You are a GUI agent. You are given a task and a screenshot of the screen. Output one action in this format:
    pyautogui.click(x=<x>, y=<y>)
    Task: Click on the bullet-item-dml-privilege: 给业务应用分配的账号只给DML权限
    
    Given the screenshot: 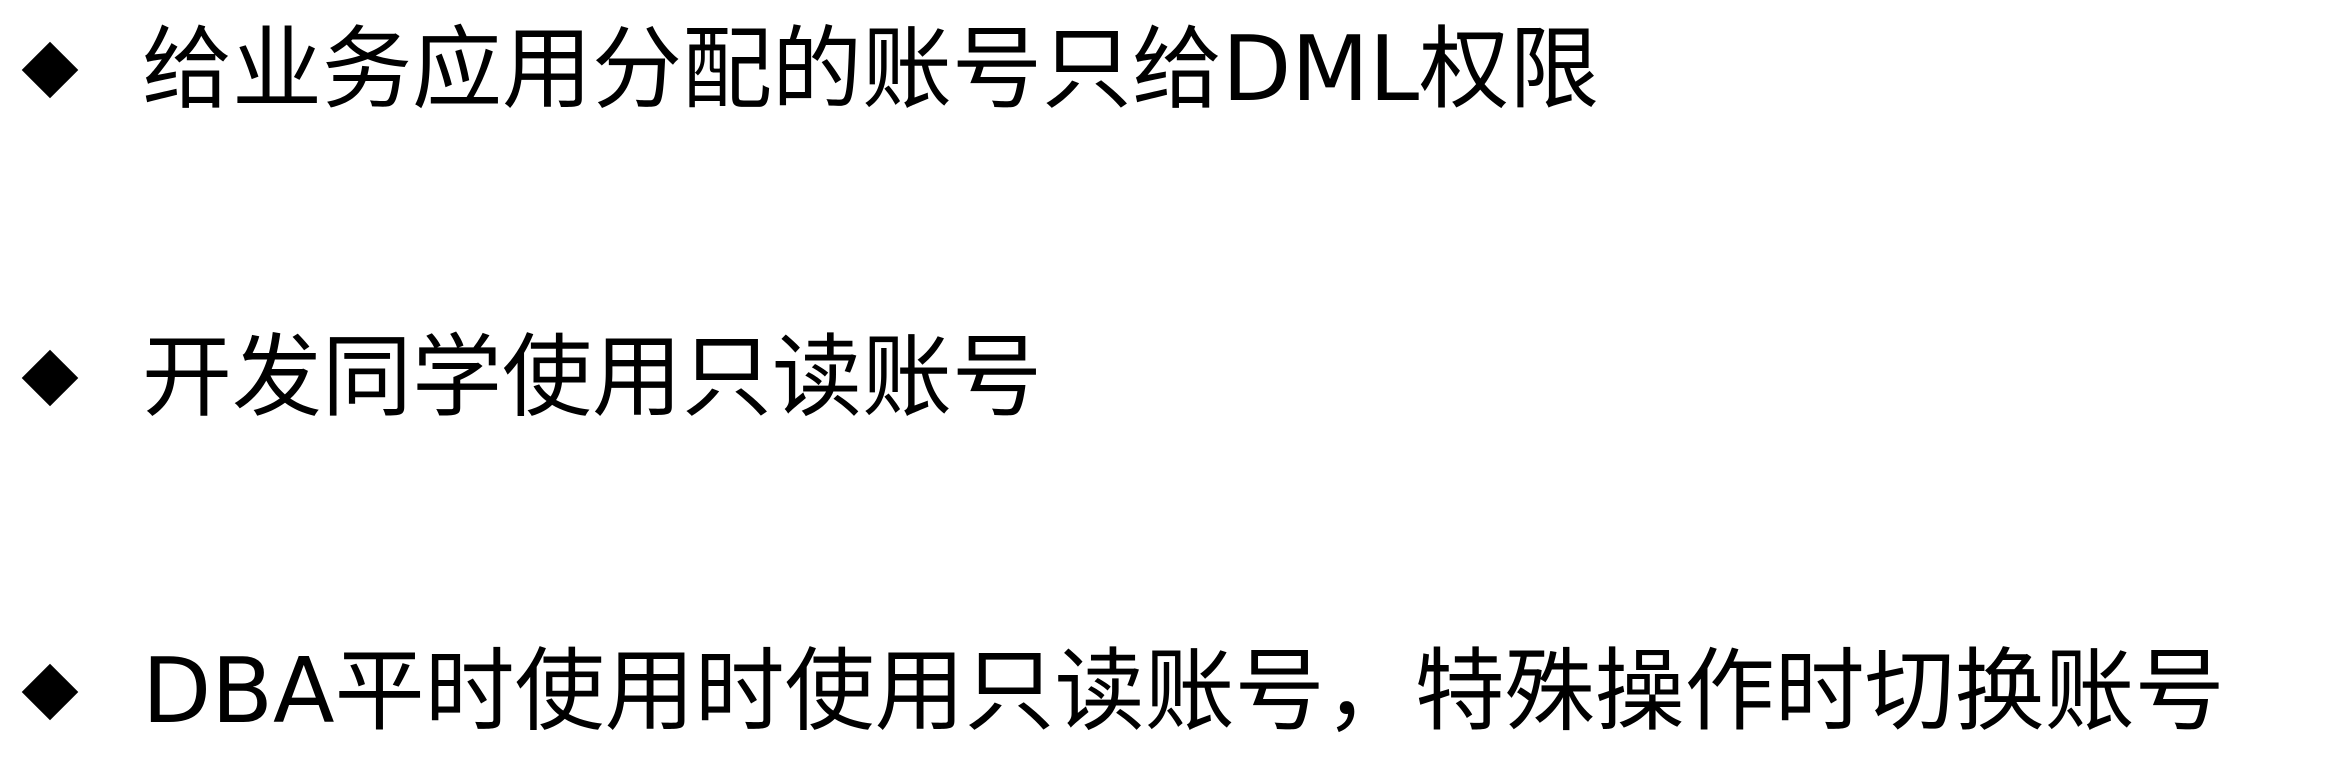 What is the action you would take?
    pyautogui.click(x=810, y=70)
    